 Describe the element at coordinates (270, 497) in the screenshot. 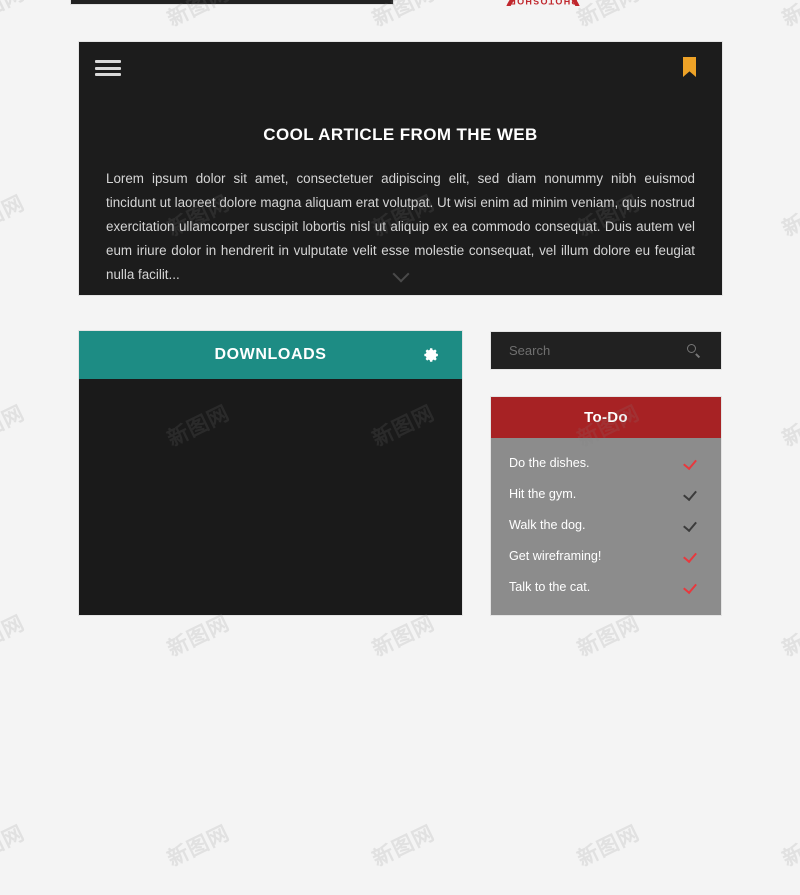

I see `downloads-body` at that location.